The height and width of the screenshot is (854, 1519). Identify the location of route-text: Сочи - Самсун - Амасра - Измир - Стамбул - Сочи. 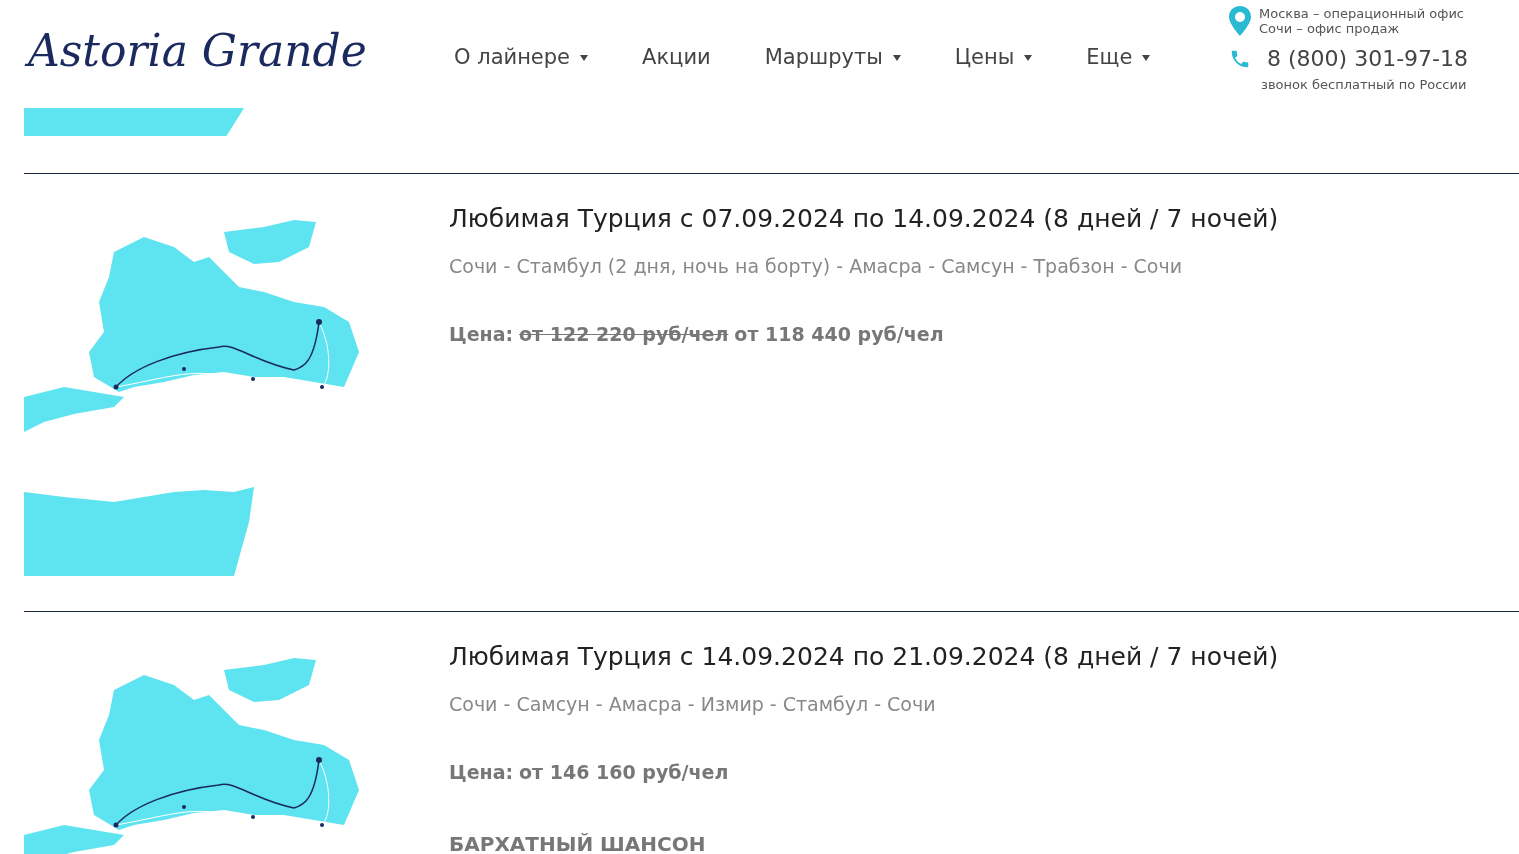
(693, 704).